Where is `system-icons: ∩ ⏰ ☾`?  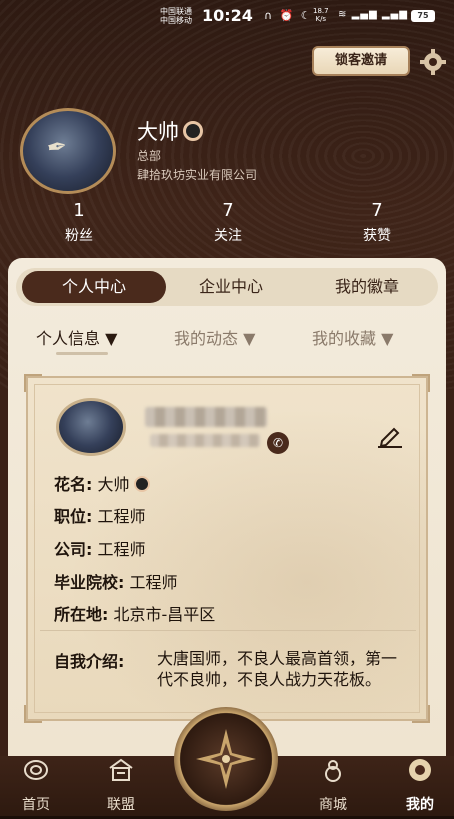 system-icons: ∩ ⏰ ☾ is located at coordinates (288, 15).